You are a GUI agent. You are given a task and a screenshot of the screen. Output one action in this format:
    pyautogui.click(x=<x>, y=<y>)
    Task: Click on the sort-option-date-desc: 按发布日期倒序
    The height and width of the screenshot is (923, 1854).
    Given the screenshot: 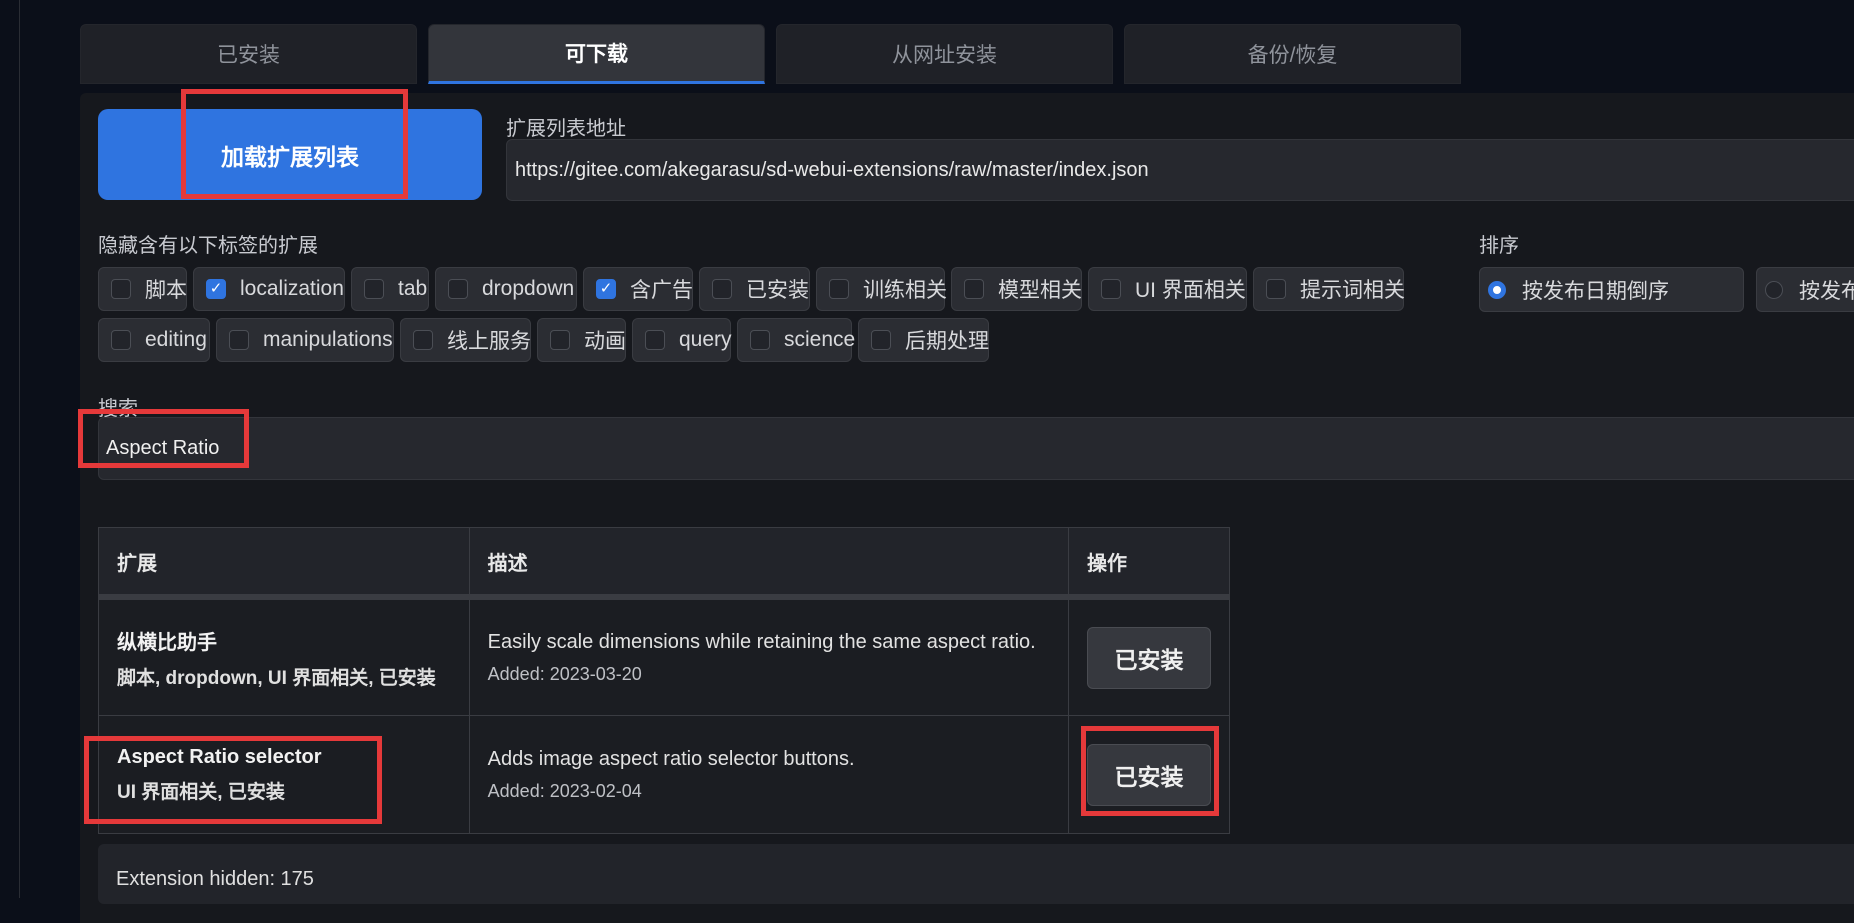 What is the action you would take?
    pyautogui.click(x=1611, y=289)
    